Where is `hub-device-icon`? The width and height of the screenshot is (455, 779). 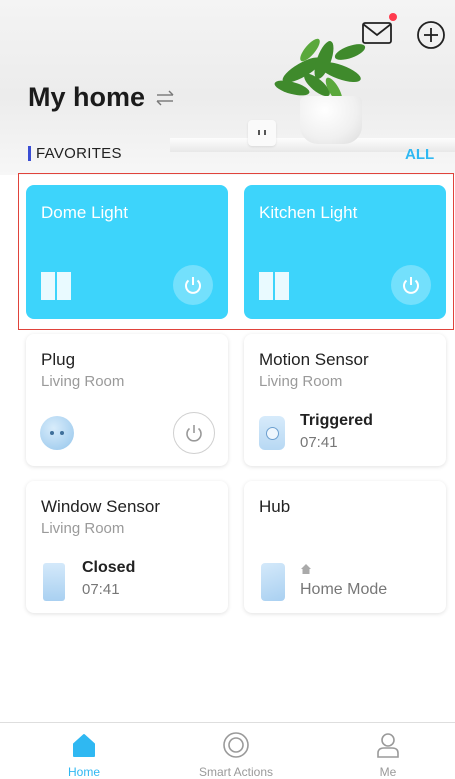
hub-device-icon is located at coordinates (273, 582).